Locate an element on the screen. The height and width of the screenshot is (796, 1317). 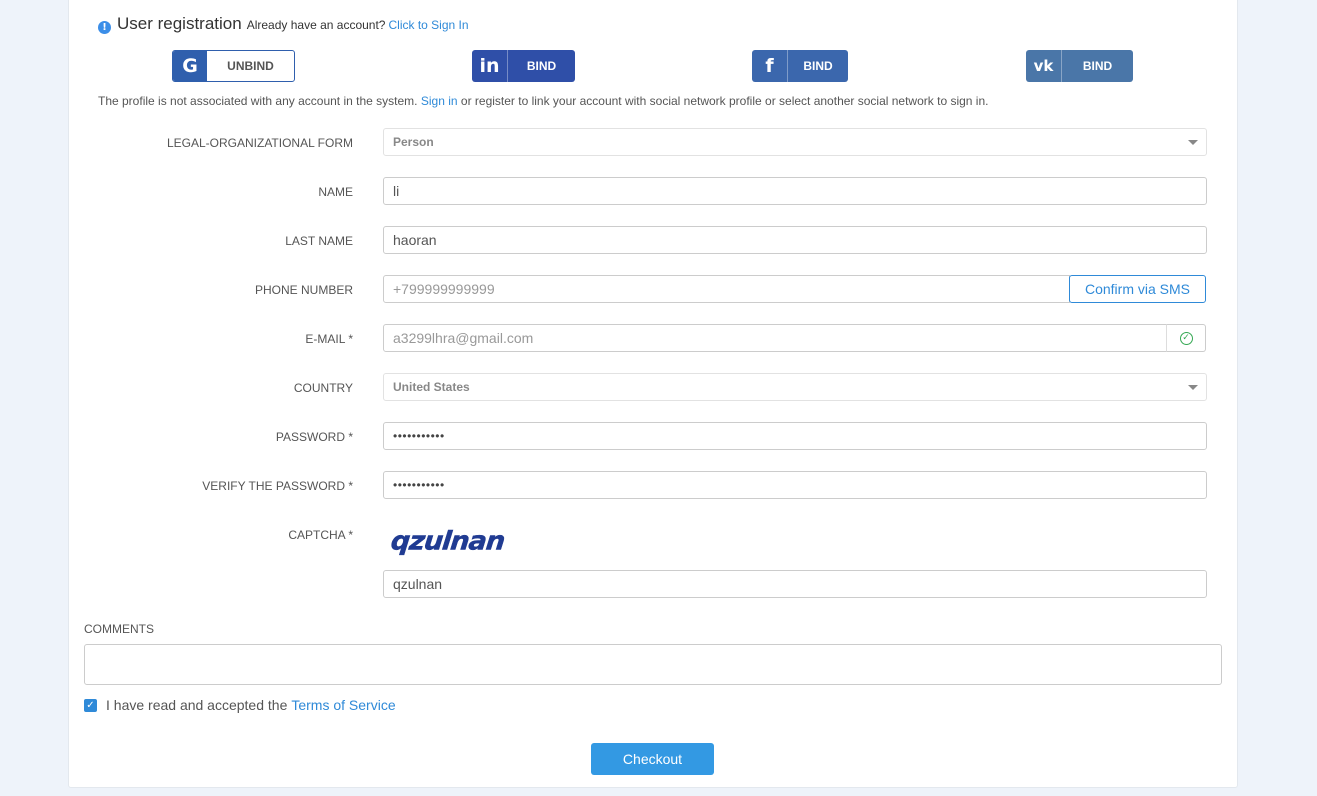
checkout-button: Checkout is located at coordinates (652, 759).